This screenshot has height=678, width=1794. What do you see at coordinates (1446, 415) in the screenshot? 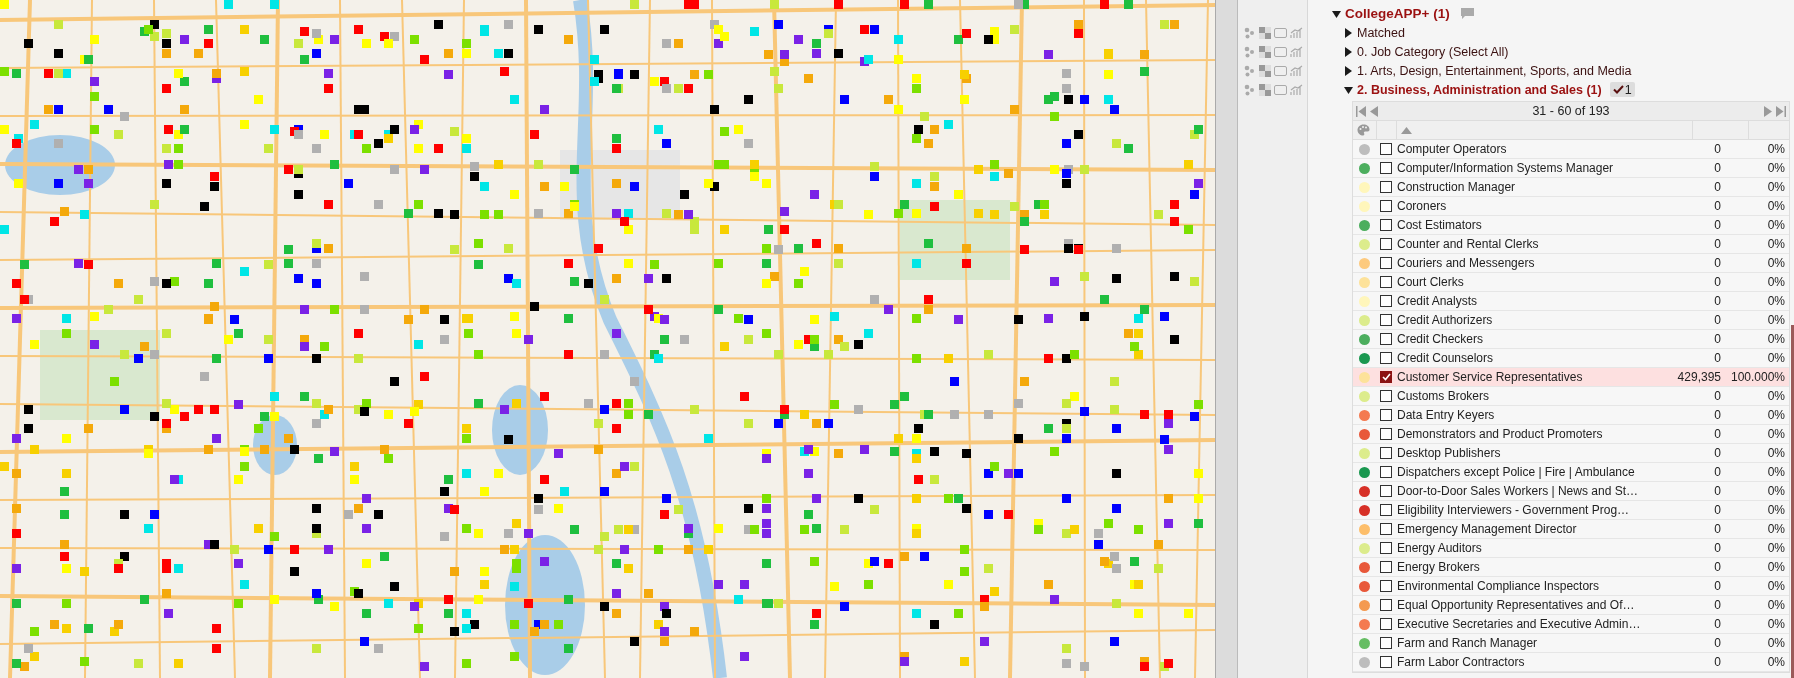
I see `job-name: Data Entry Keyers` at bounding box center [1446, 415].